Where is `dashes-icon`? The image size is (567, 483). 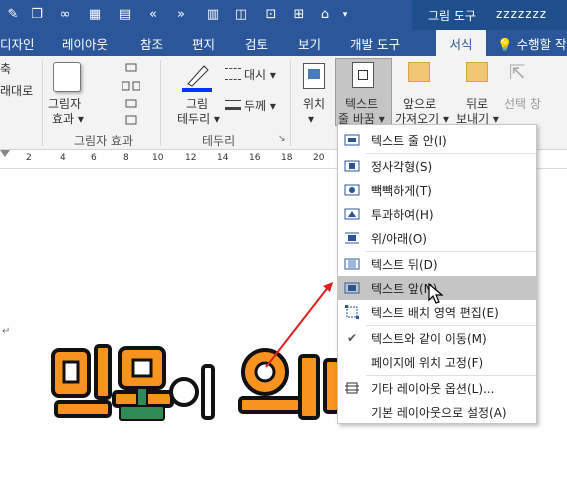
dashes-icon is located at coordinates (233, 74).